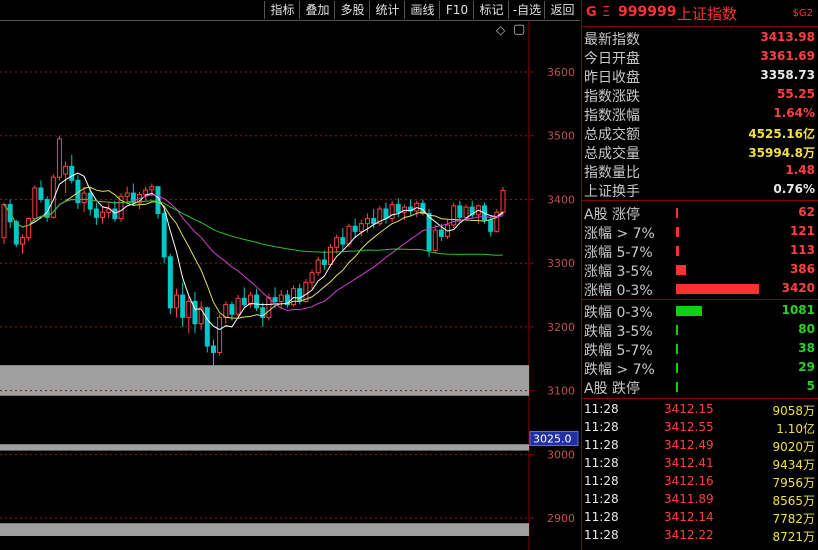  I want to click on y-tick-label: 3600, so click(561, 72).